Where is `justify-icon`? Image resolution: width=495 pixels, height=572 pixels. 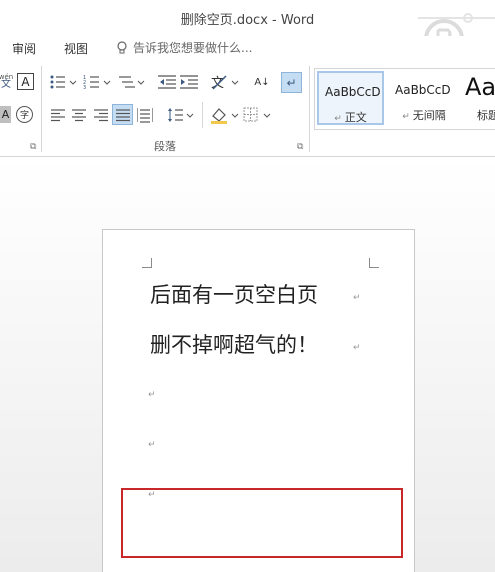
justify-icon is located at coordinates (123, 115).